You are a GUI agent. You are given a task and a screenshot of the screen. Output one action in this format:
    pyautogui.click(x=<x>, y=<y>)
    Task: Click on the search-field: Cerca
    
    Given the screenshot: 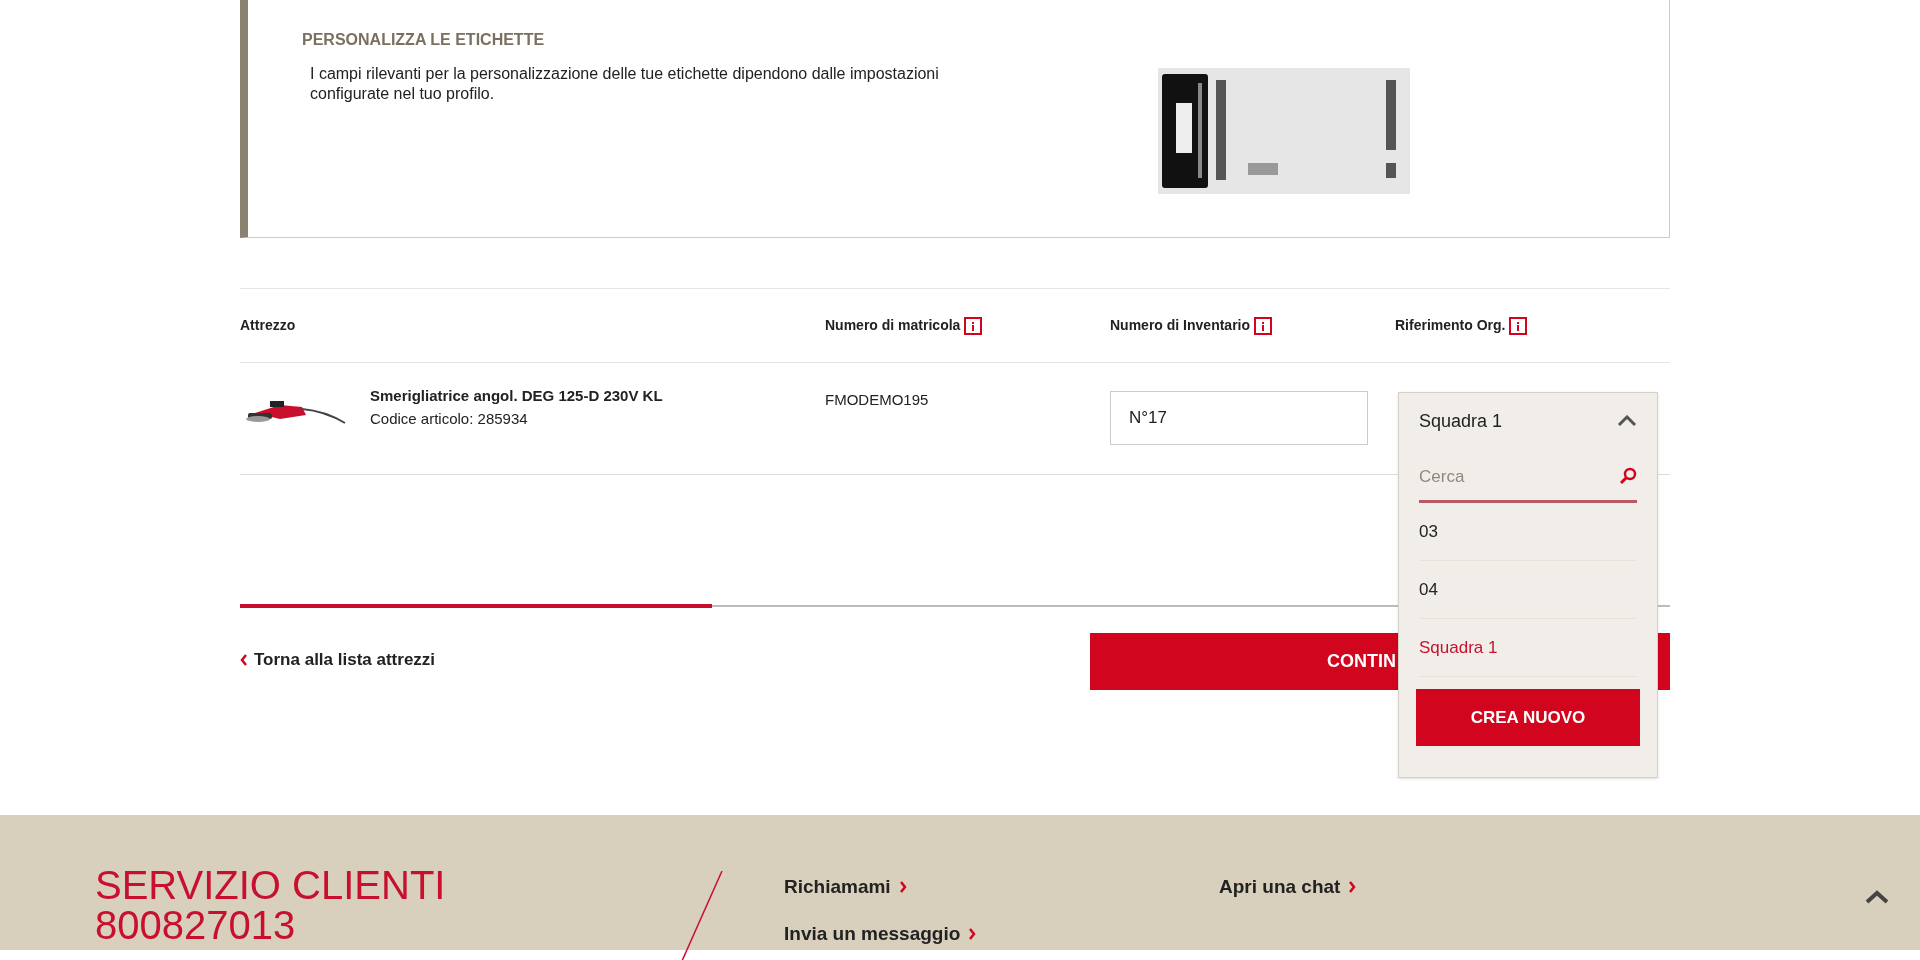 What is the action you would take?
    pyautogui.click(x=1528, y=478)
    